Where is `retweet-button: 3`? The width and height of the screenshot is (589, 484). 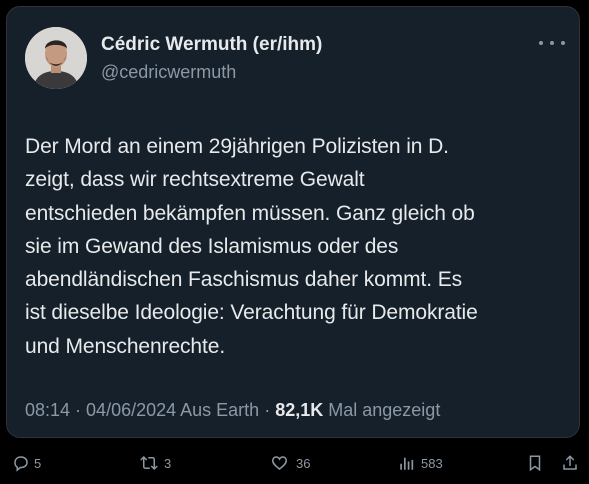
retweet-button: 3 is located at coordinates (154, 463).